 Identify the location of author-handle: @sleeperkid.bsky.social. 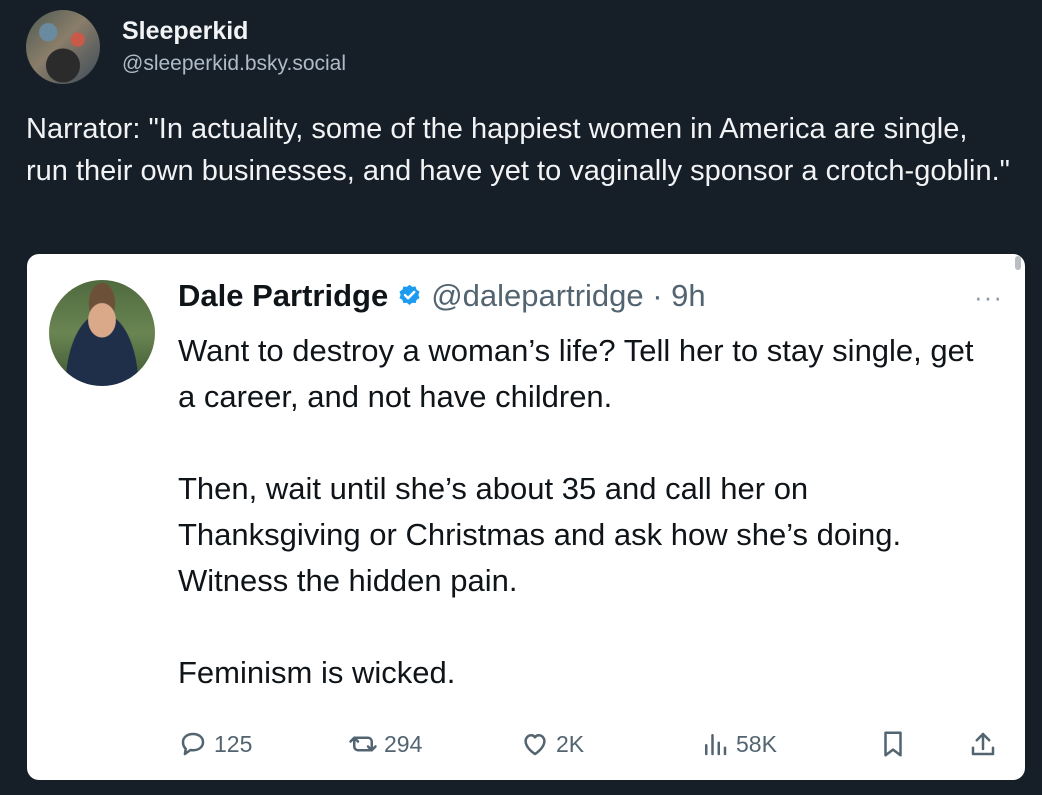
(234, 64).